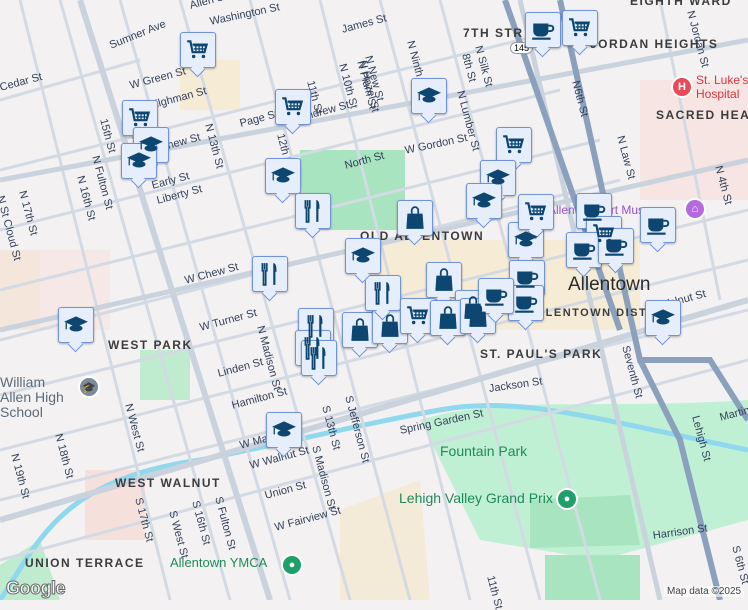 The height and width of the screenshot is (610, 748). Describe the element at coordinates (483, 451) in the screenshot. I see `poi-fountain-park: Fountain Park` at that location.